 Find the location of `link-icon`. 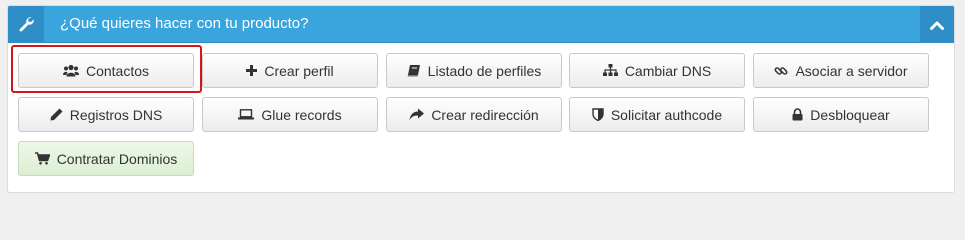

link-icon is located at coordinates (781, 71).